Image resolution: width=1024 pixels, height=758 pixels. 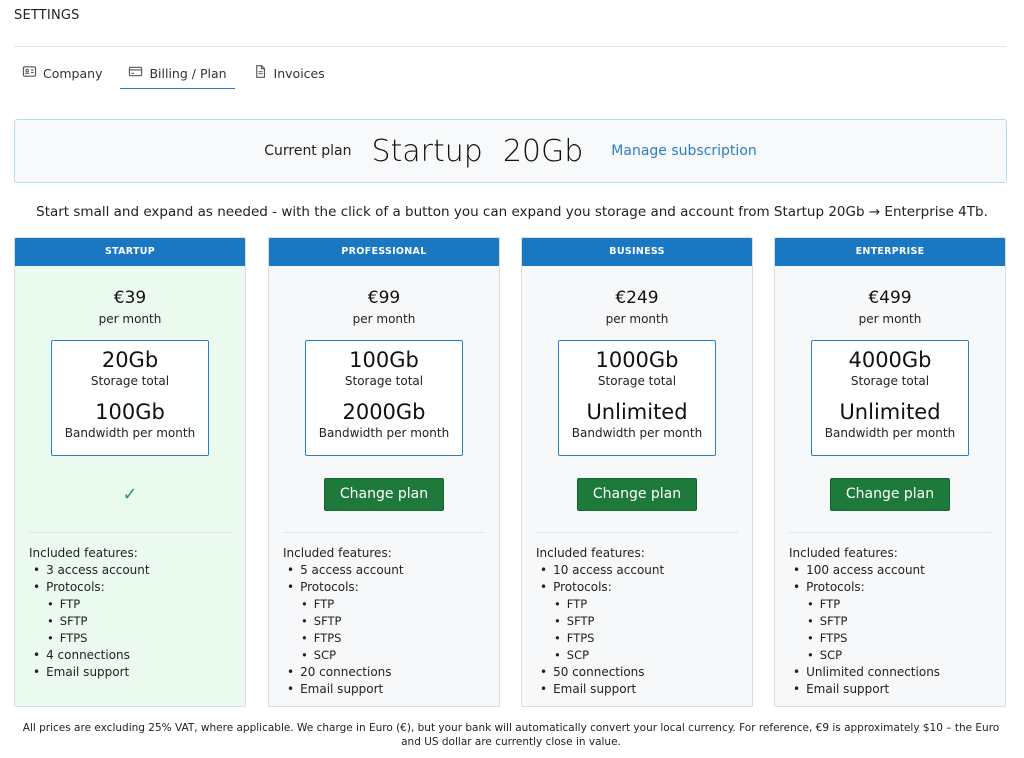 What do you see at coordinates (308, 151) in the screenshot?
I see `current-plan-label: Current plan` at bounding box center [308, 151].